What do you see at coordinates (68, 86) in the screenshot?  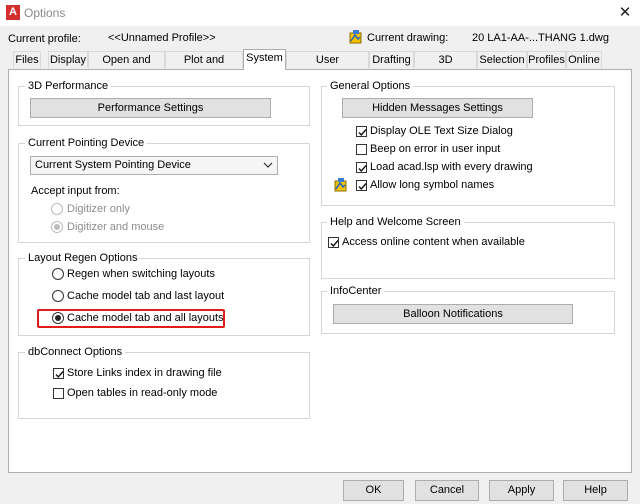 I see `performance-legend: 3D Performance` at bounding box center [68, 86].